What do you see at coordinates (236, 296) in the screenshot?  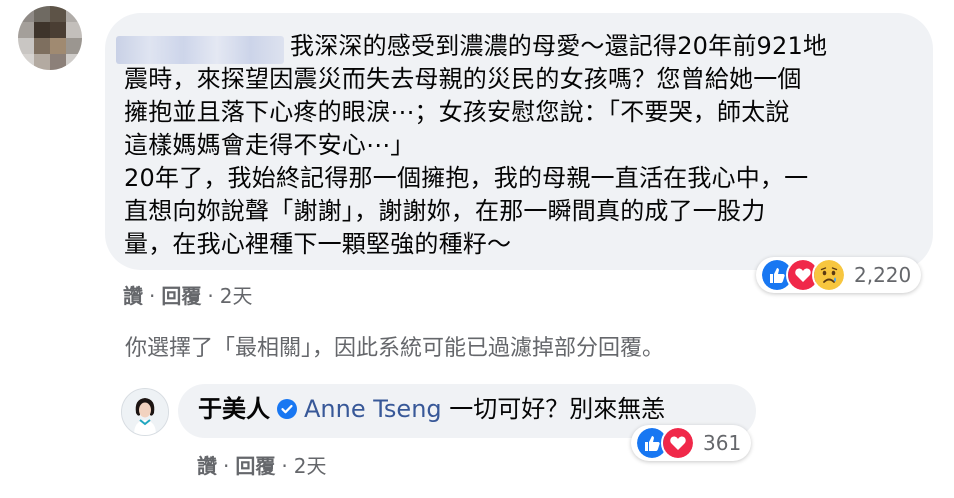 I see `comment-timestamp: 2天` at bounding box center [236, 296].